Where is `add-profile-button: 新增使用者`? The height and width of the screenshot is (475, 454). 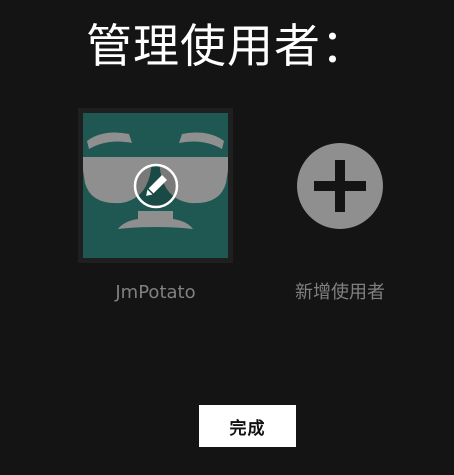 add-profile-button: 新增使用者 is located at coordinates (340, 206).